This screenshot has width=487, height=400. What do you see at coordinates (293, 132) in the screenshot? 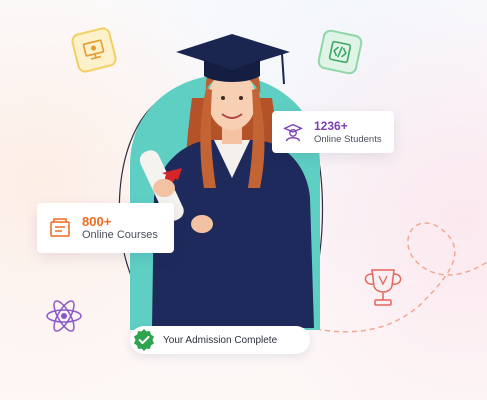
I see `graduate-icon` at bounding box center [293, 132].